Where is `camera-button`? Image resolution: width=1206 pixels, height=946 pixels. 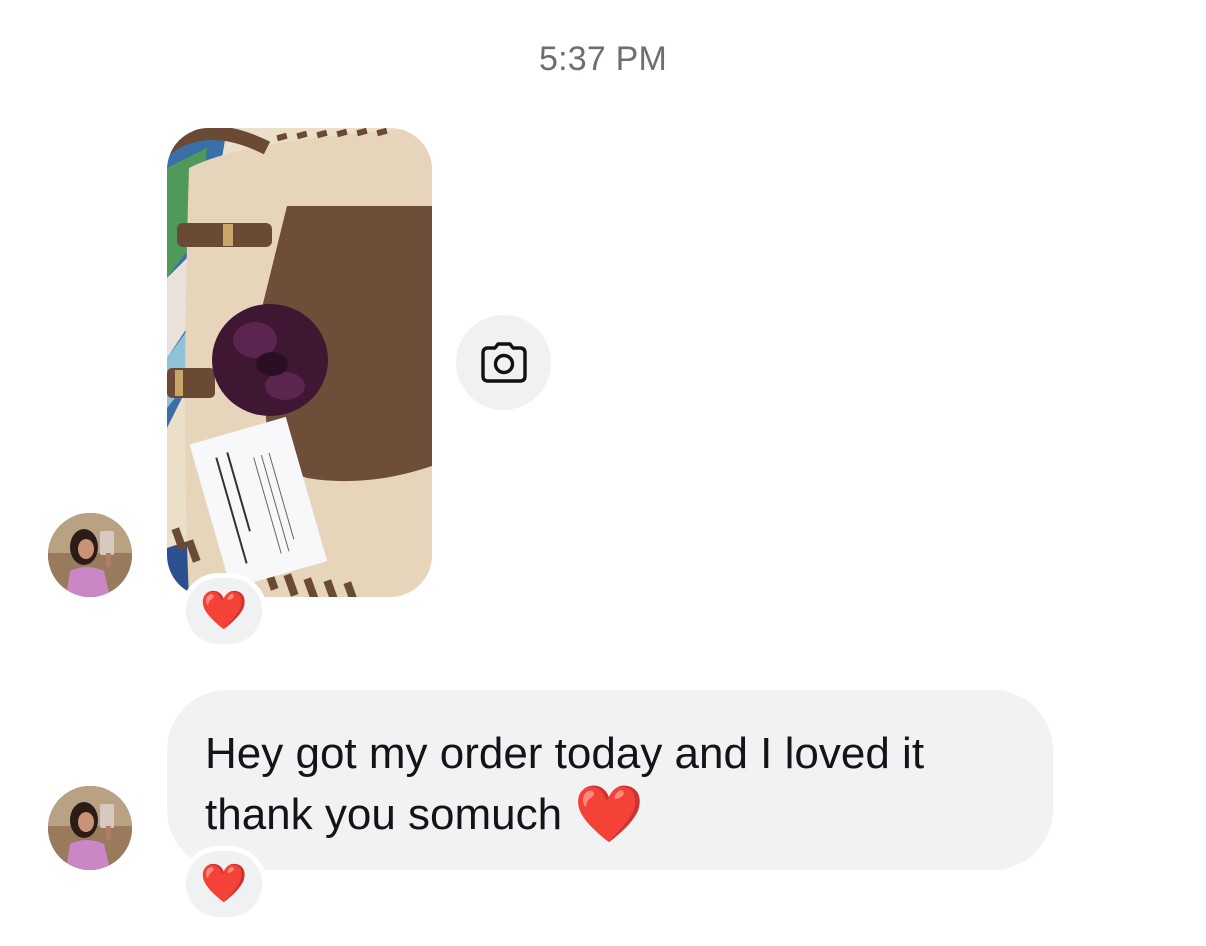
camera-button is located at coordinates (503, 362).